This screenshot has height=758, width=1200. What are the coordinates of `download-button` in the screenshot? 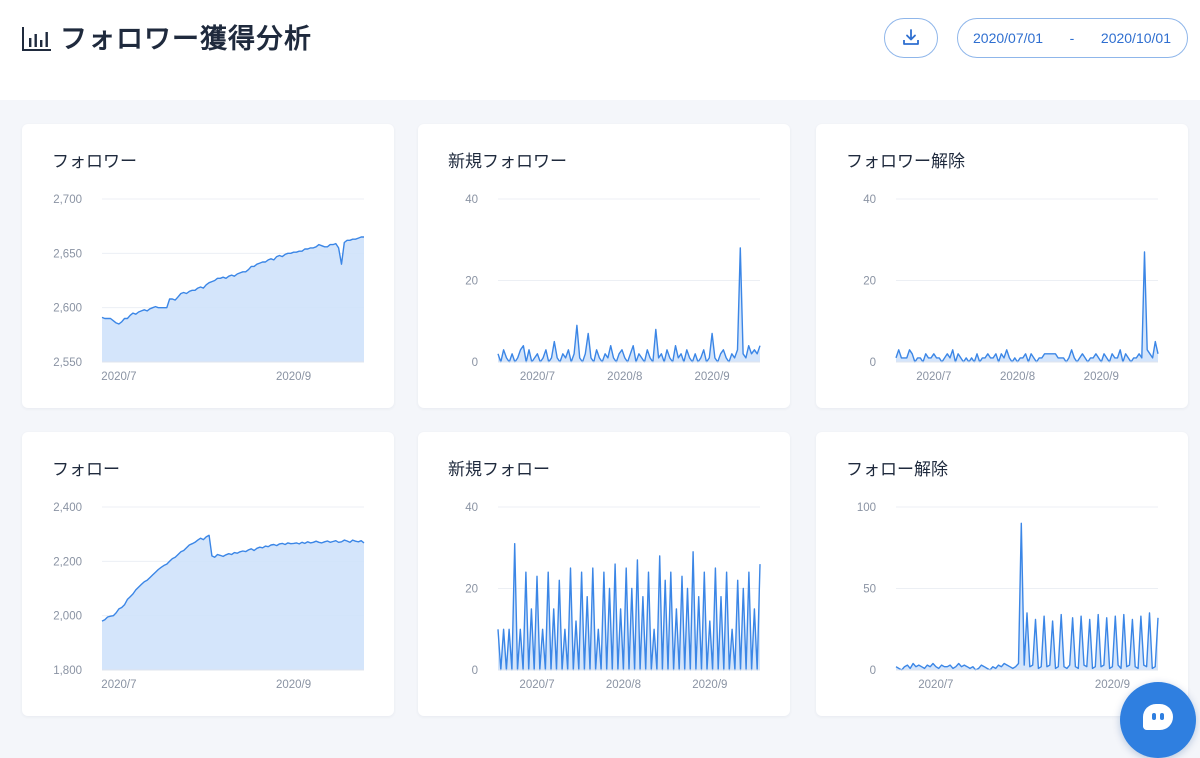 It's located at (911, 38).